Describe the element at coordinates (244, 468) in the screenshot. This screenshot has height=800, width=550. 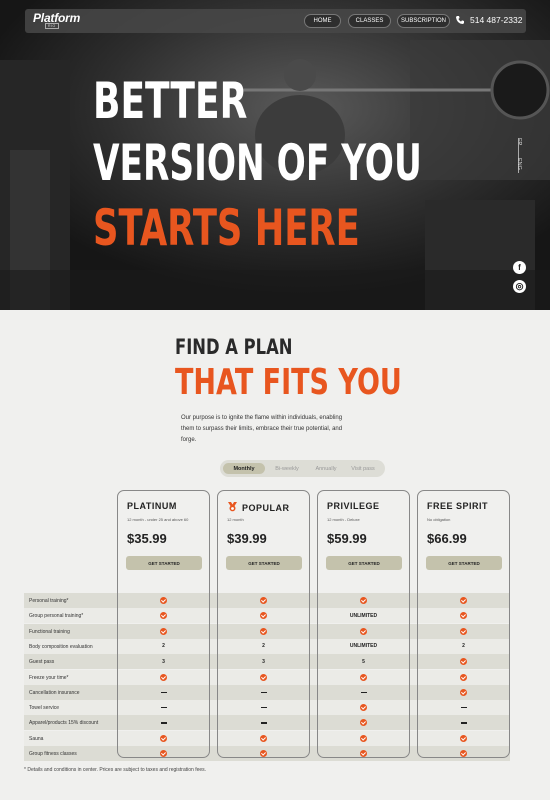
I see `toggle-monthly: Monthly` at that location.